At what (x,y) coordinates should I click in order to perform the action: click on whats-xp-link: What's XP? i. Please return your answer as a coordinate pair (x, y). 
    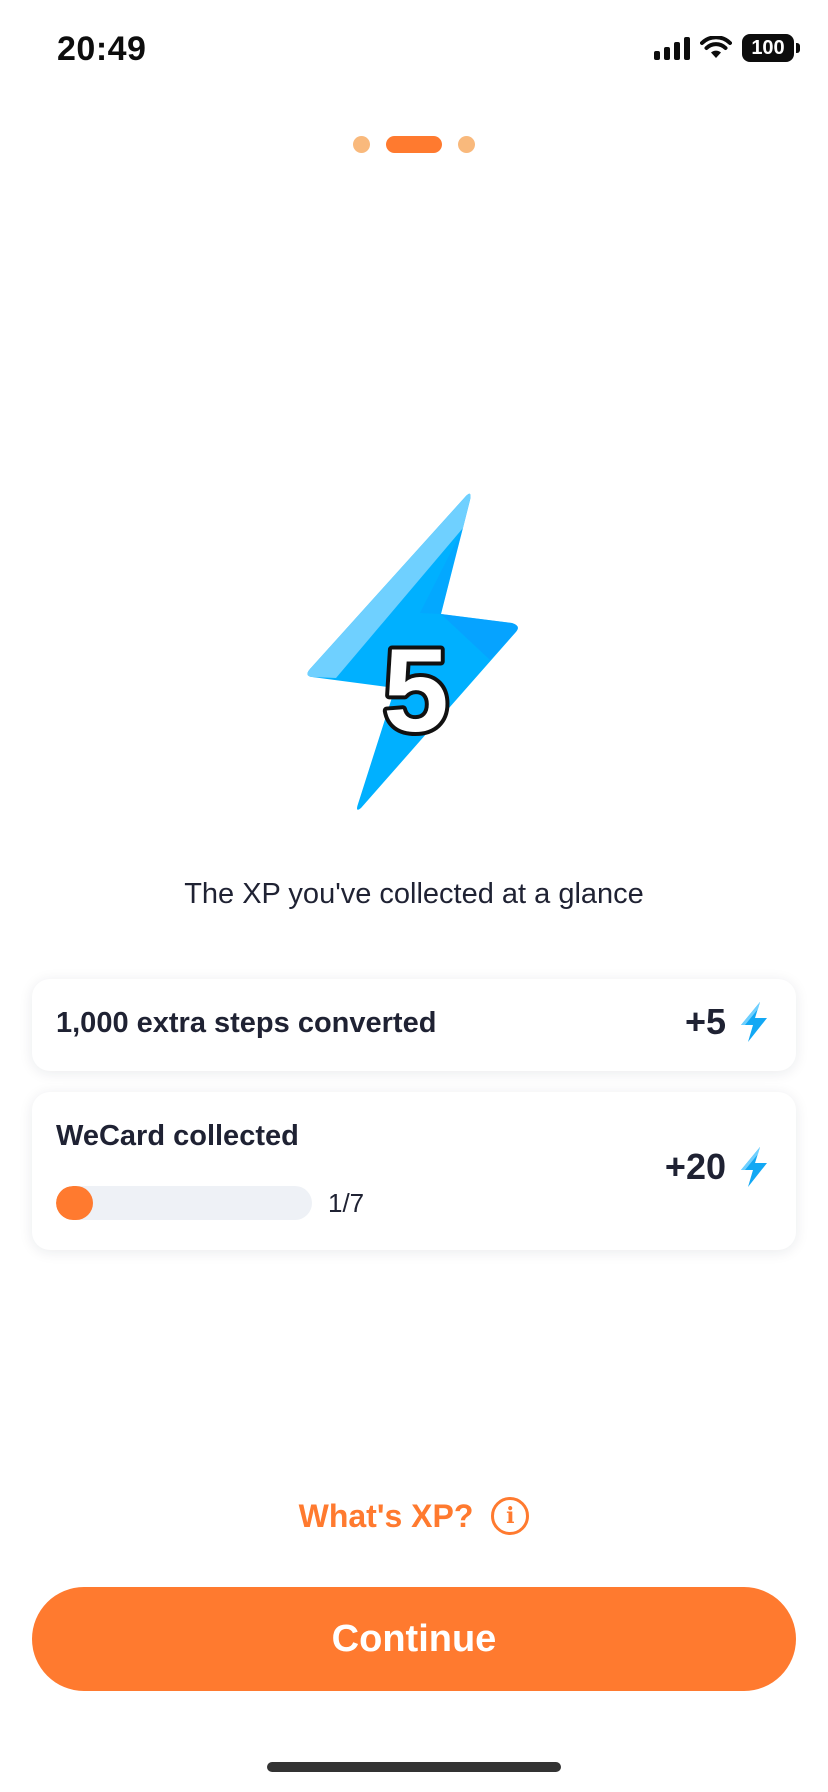
    Looking at the image, I should click on (414, 1516).